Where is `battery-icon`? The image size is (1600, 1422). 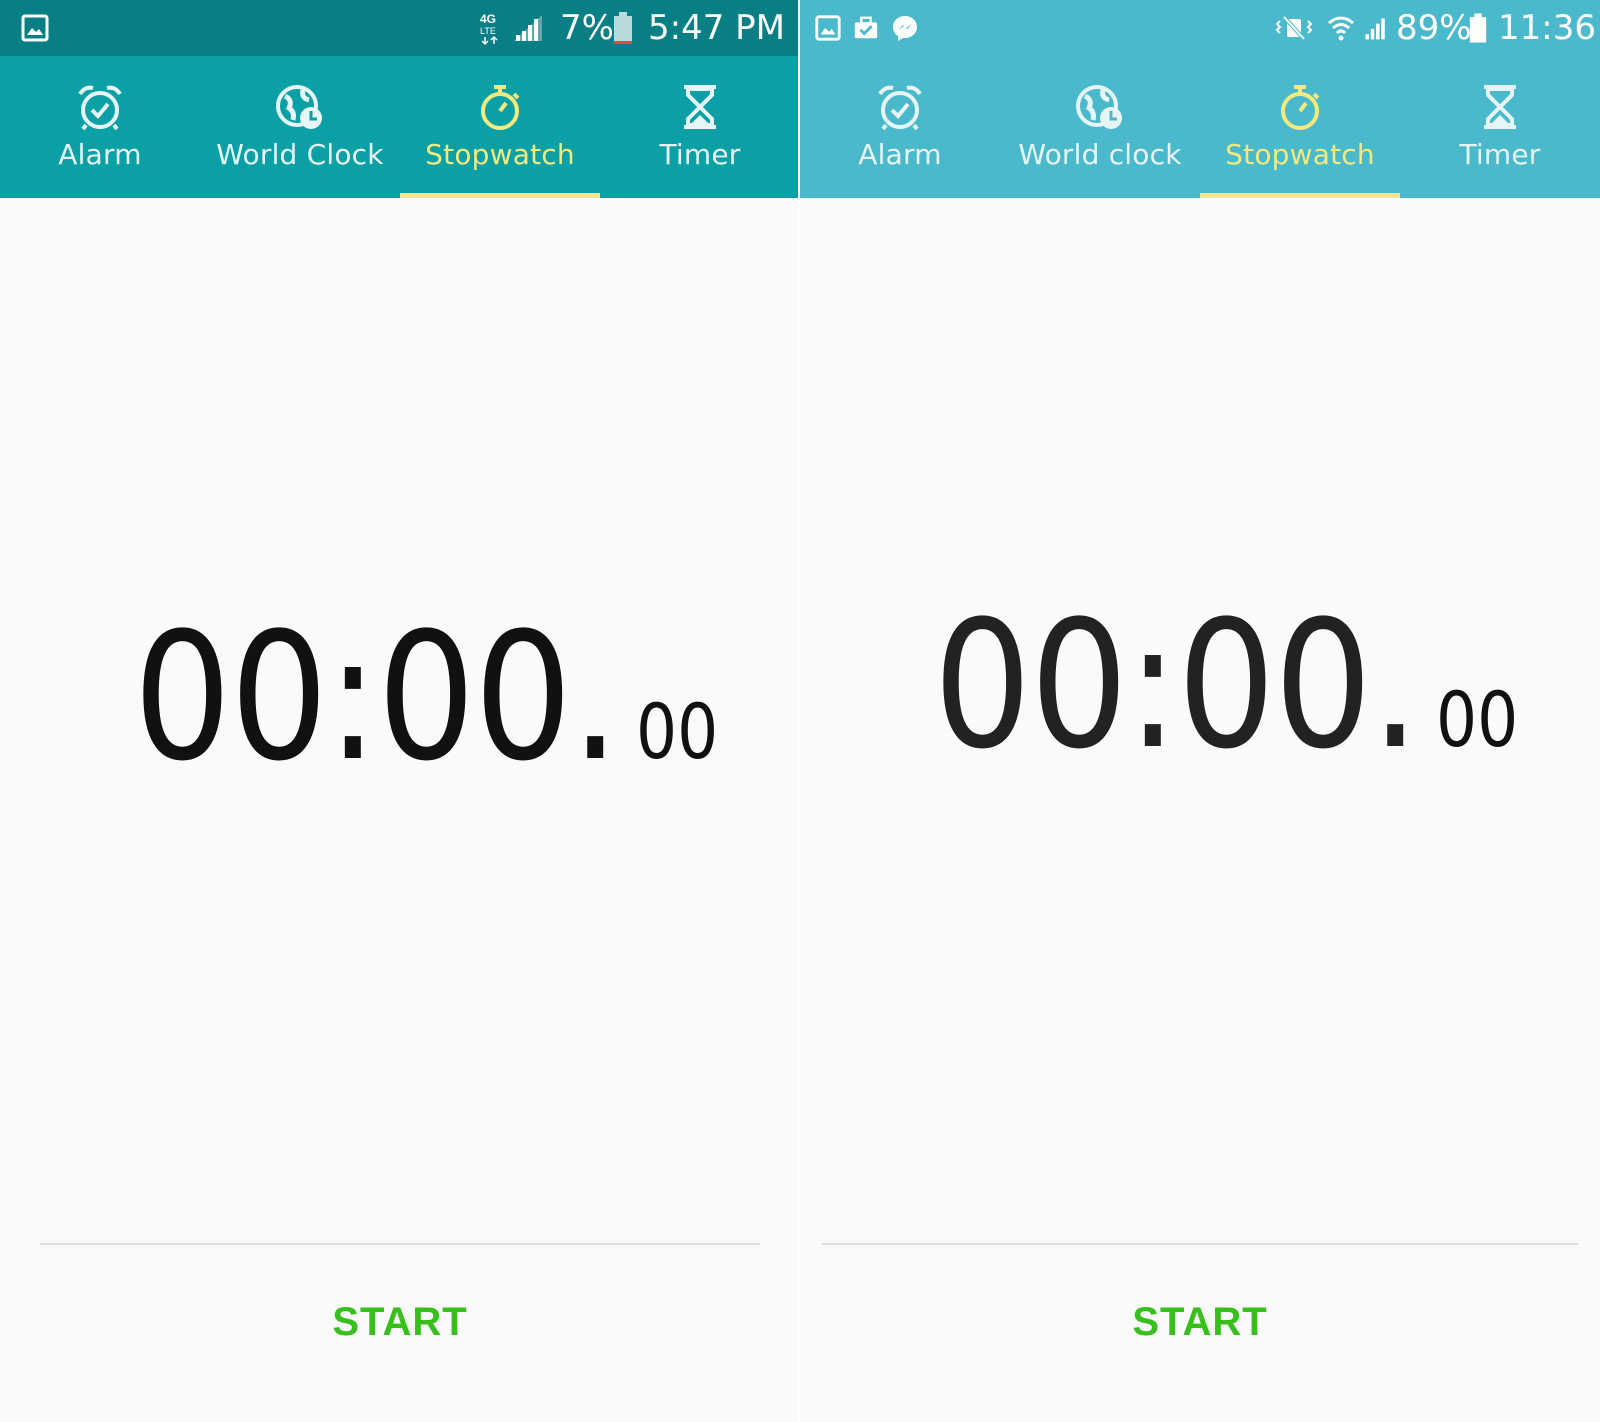 battery-icon is located at coordinates (1478, 28).